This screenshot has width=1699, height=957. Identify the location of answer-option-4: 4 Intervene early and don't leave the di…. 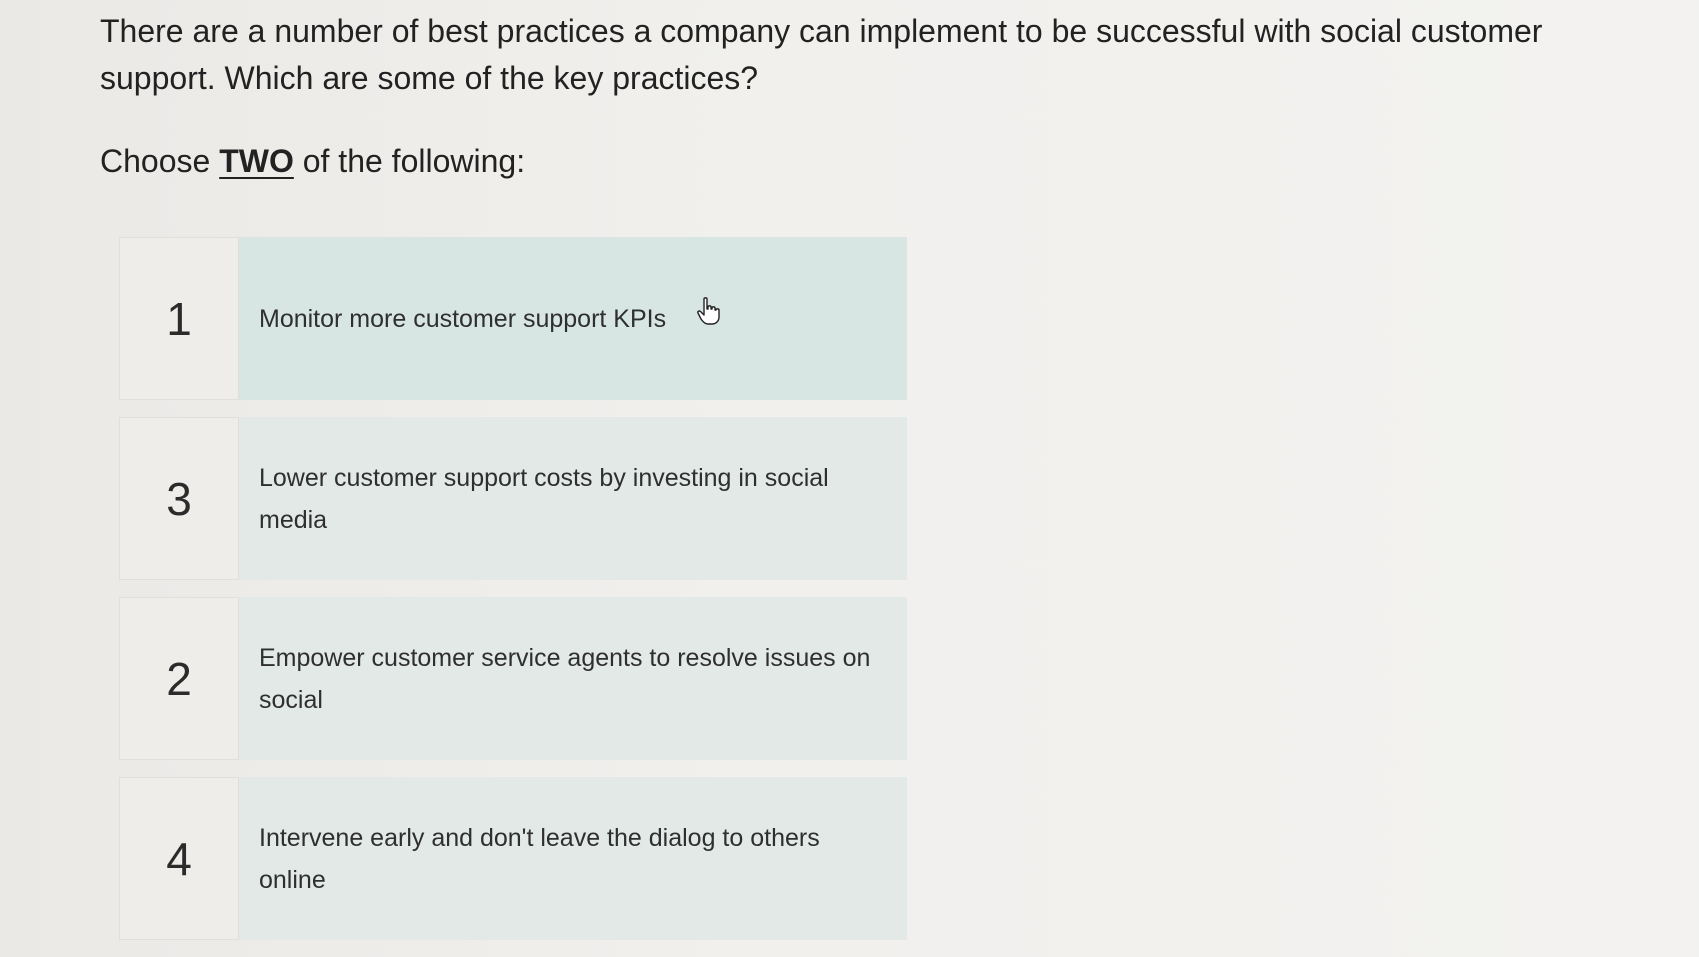
(513, 858).